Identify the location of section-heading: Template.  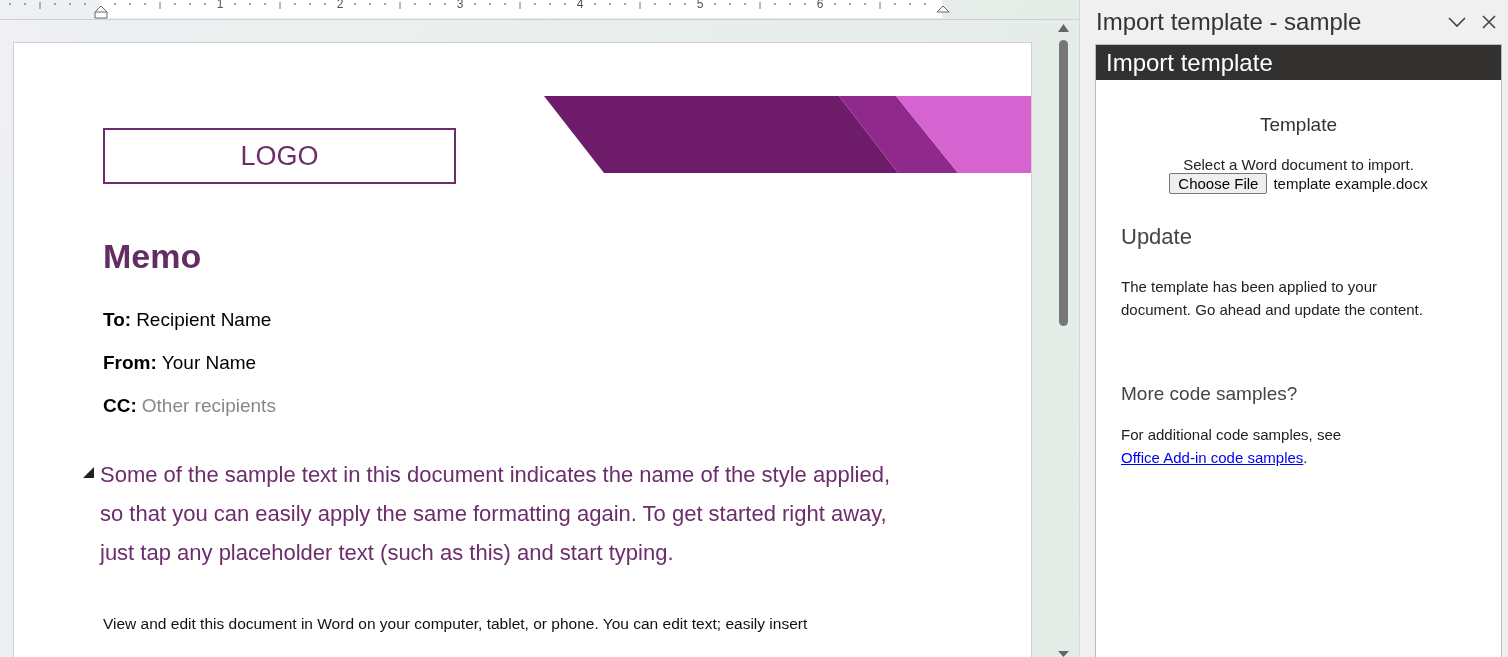
(1298, 125).